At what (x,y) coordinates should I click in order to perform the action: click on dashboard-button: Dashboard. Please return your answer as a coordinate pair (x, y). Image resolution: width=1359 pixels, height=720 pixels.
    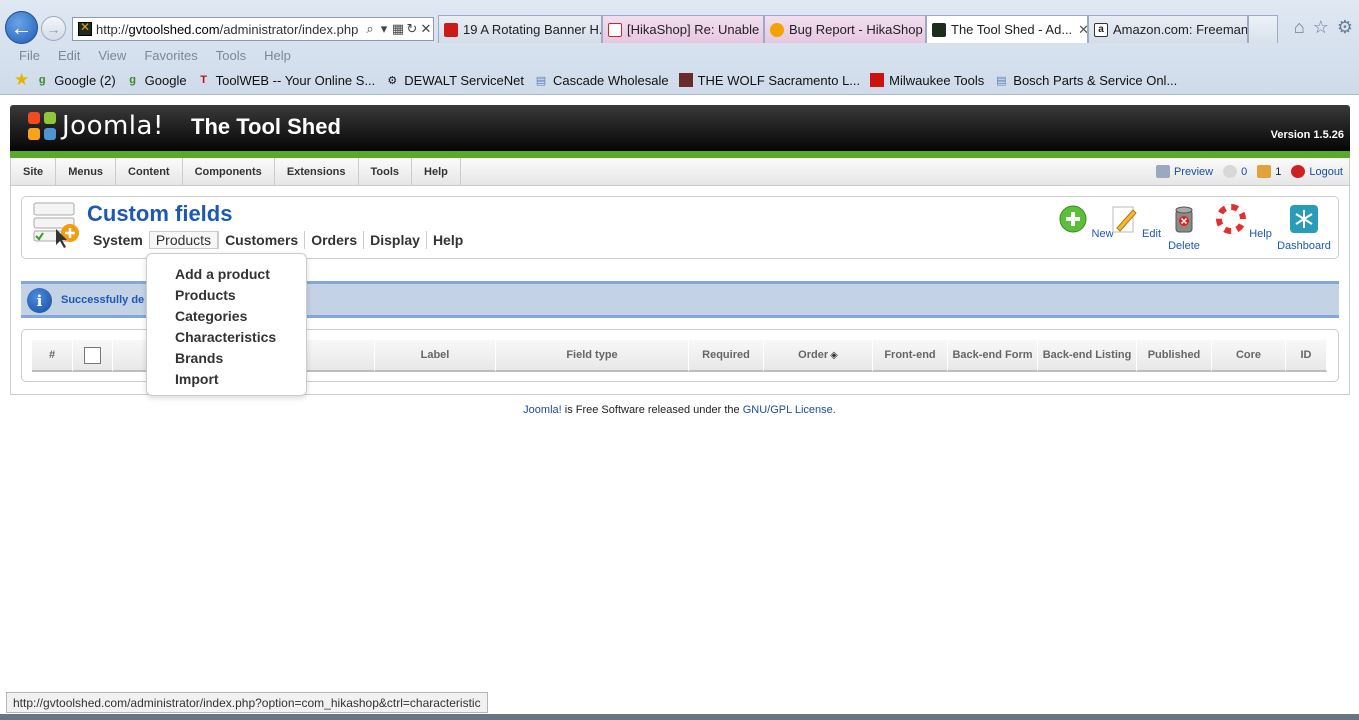
    Looking at the image, I should click on (1304, 228).